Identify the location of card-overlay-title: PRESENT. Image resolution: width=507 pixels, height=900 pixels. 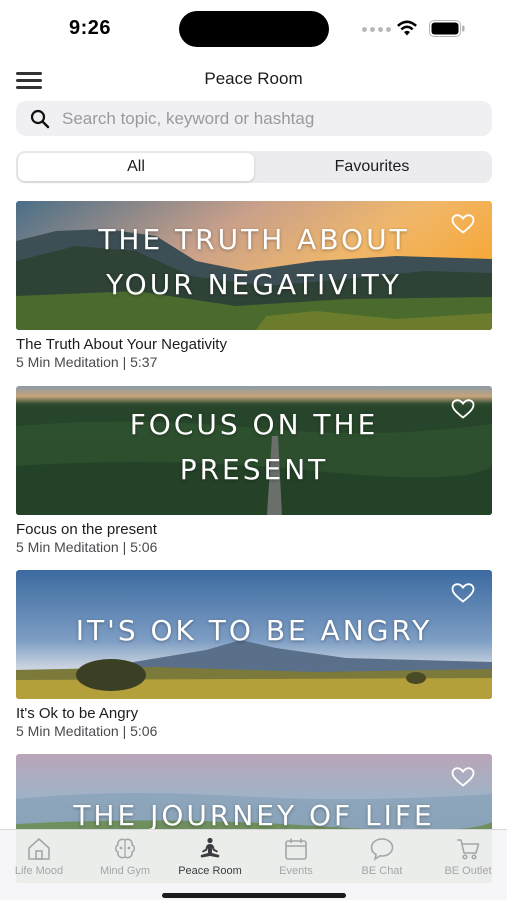
(254, 469).